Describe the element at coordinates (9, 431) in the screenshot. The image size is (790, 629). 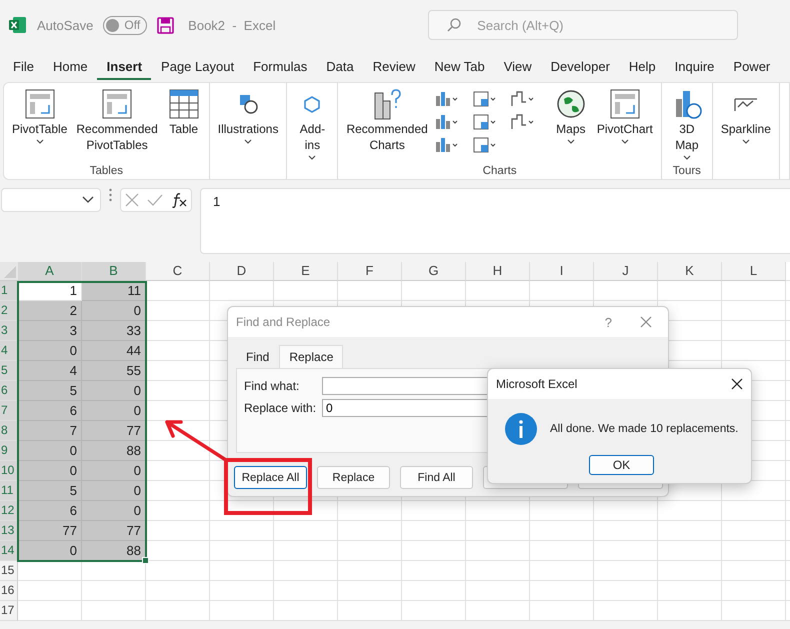
I see `row-header: 8` at that location.